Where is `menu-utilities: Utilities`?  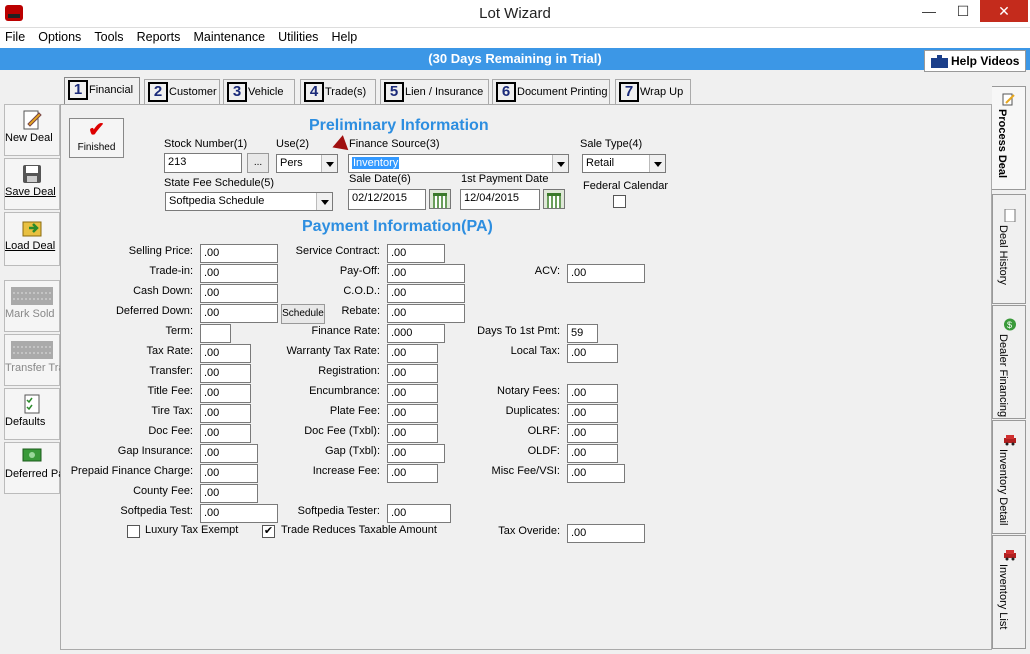 menu-utilities: Utilities is located at coordinates (298, 36).